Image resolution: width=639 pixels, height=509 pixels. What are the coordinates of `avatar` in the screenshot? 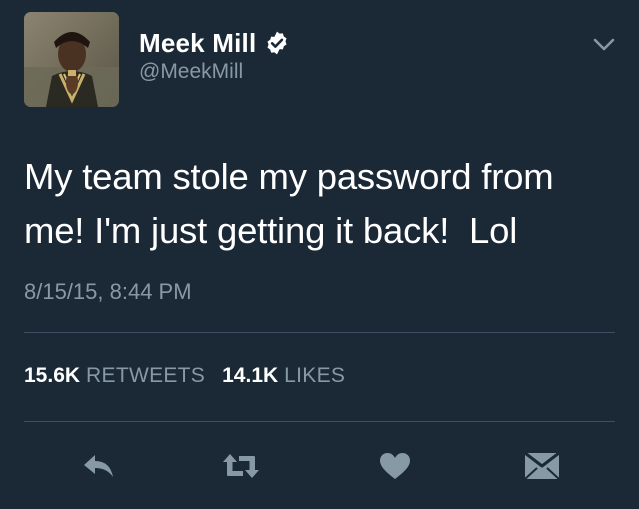 It's located at (71, 59).